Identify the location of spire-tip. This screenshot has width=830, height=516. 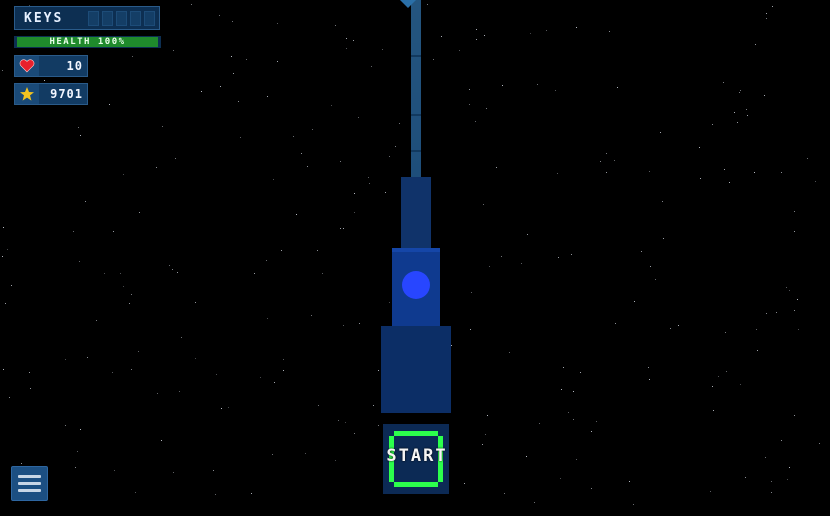
(408, 4).